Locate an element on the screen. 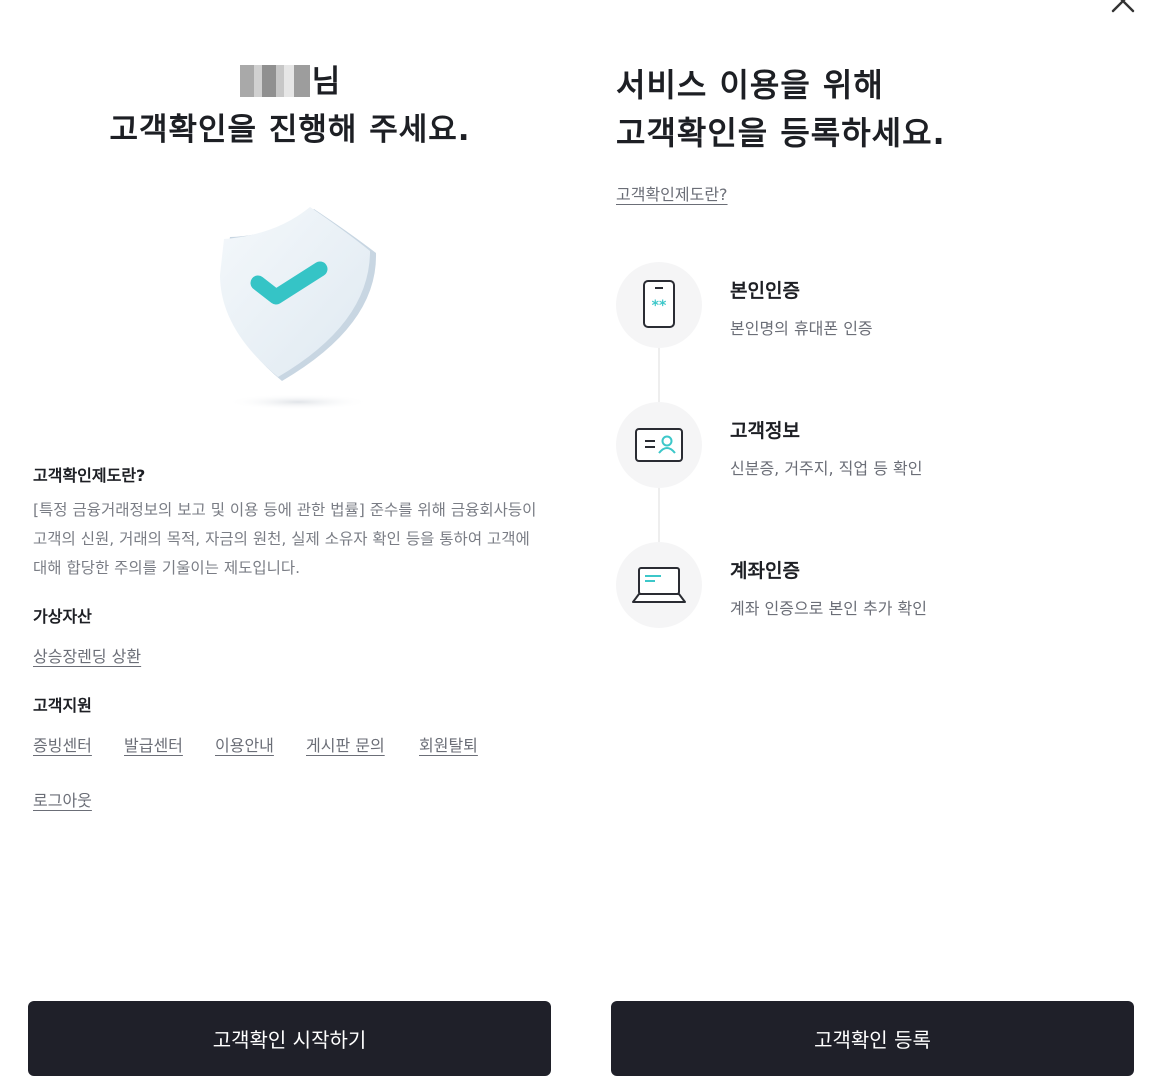 This screenshot has width=1155, height=1083. support-title: 고객지원 is located at coordinates (62, 705).